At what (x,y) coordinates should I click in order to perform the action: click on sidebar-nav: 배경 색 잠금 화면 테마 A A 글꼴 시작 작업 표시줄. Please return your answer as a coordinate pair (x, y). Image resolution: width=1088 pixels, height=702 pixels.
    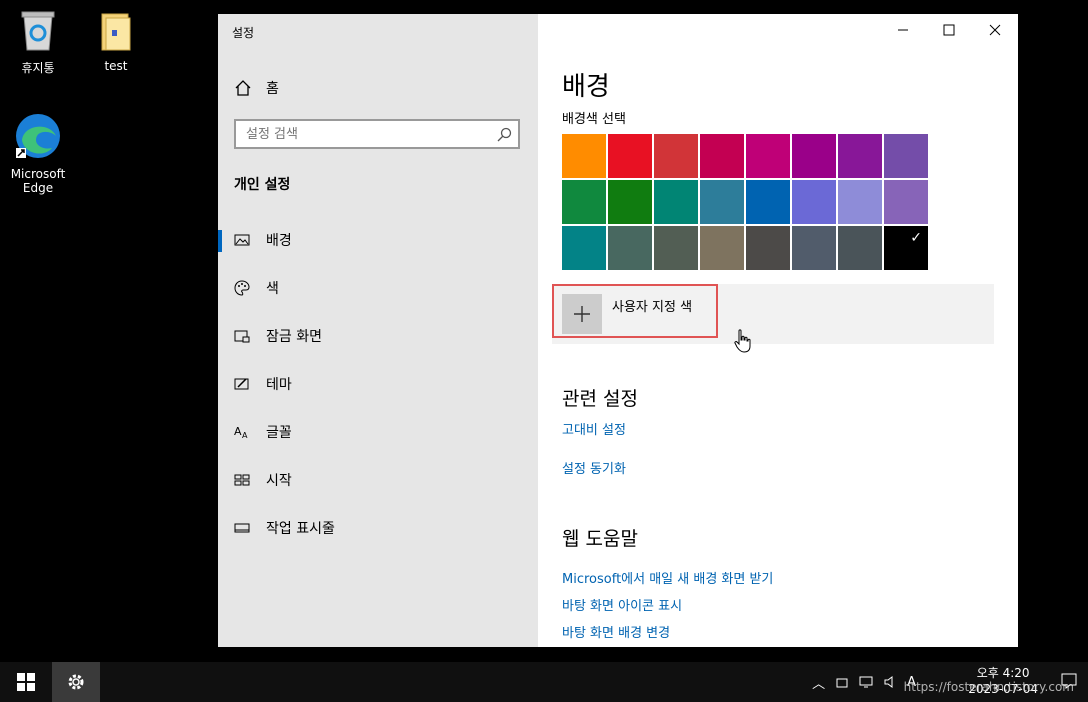
    Looking at the image, I should click on (378, 384).